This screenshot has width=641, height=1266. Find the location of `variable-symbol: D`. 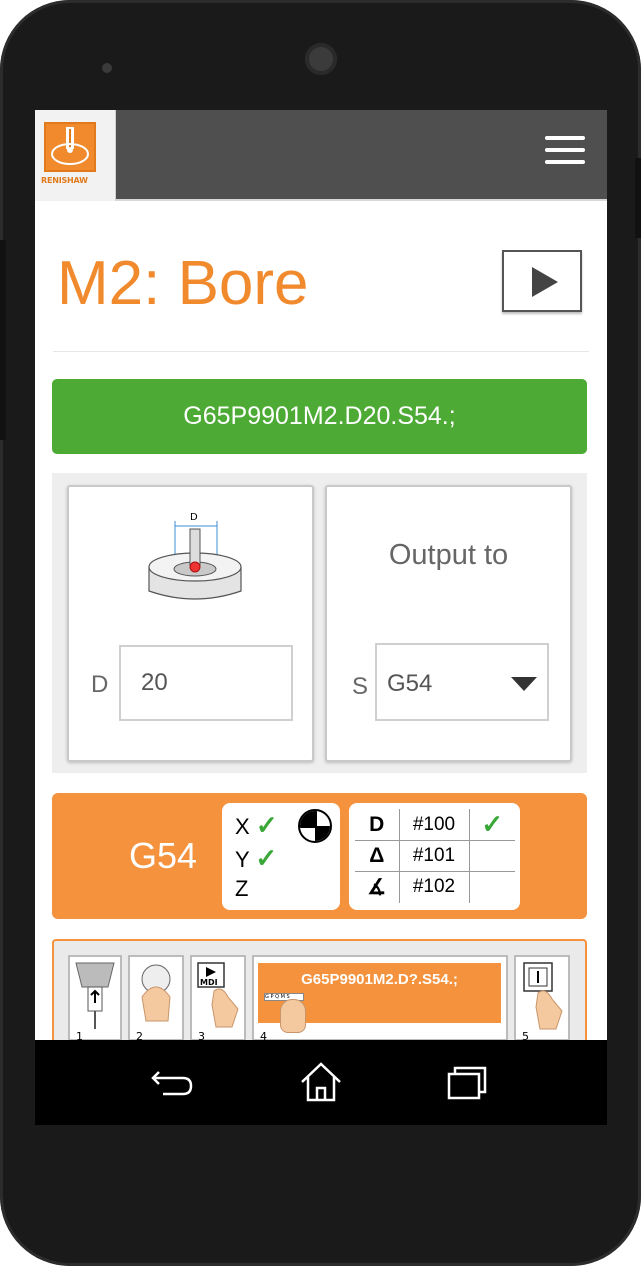

variable-symbol: D is located at coordinates (377, 825).